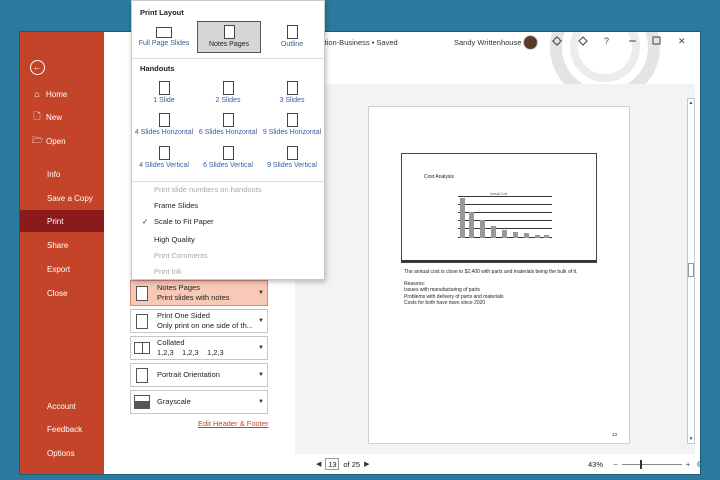  I want to click on nav-print: Print, so click(62, 221).